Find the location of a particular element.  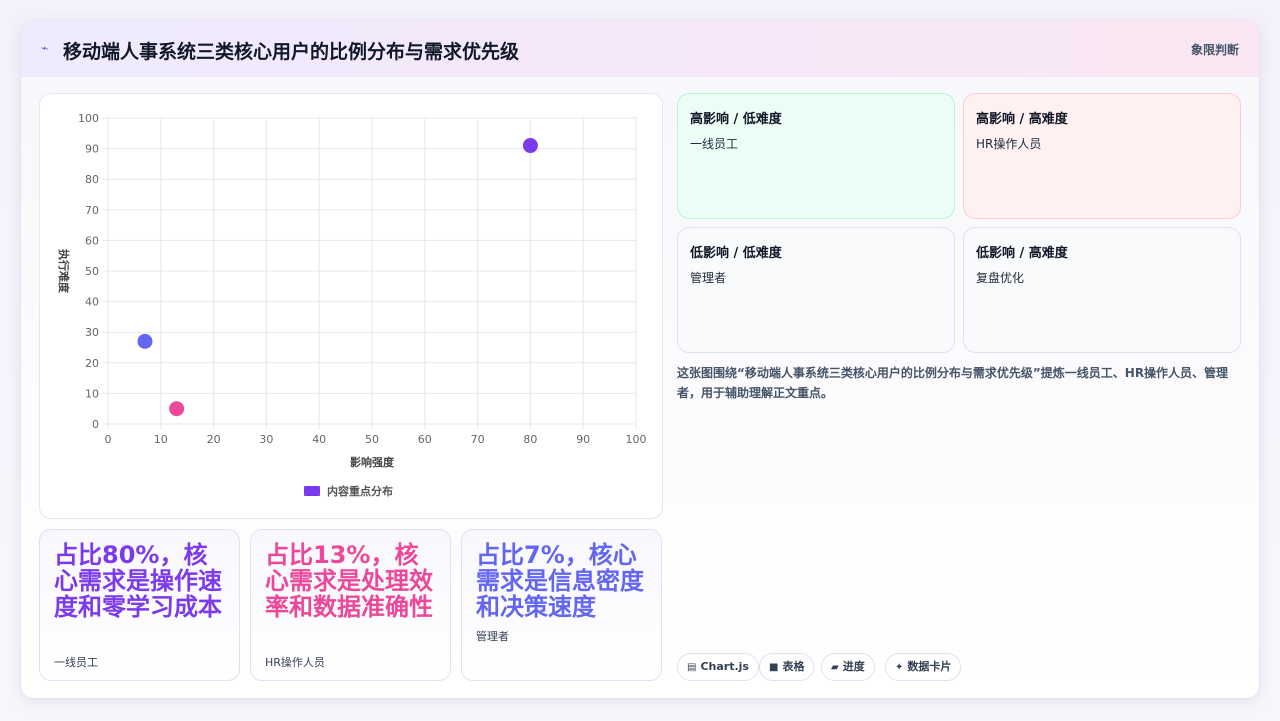

quadrant-title: 高影响 / 高难度 is located at coordinates (1022, 119).